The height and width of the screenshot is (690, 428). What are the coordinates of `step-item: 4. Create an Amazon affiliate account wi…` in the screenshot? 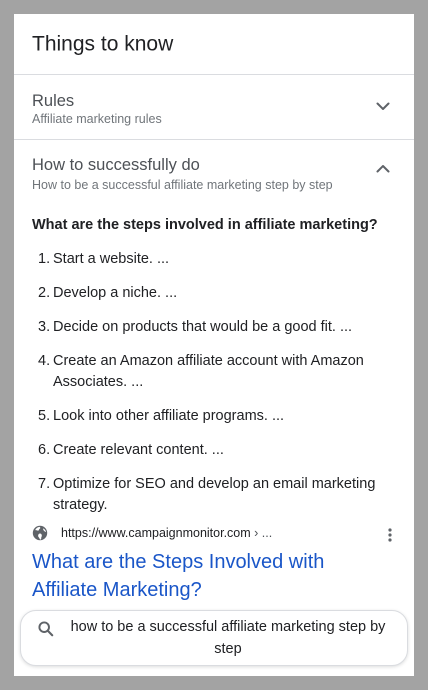 It's located at (213, 372).